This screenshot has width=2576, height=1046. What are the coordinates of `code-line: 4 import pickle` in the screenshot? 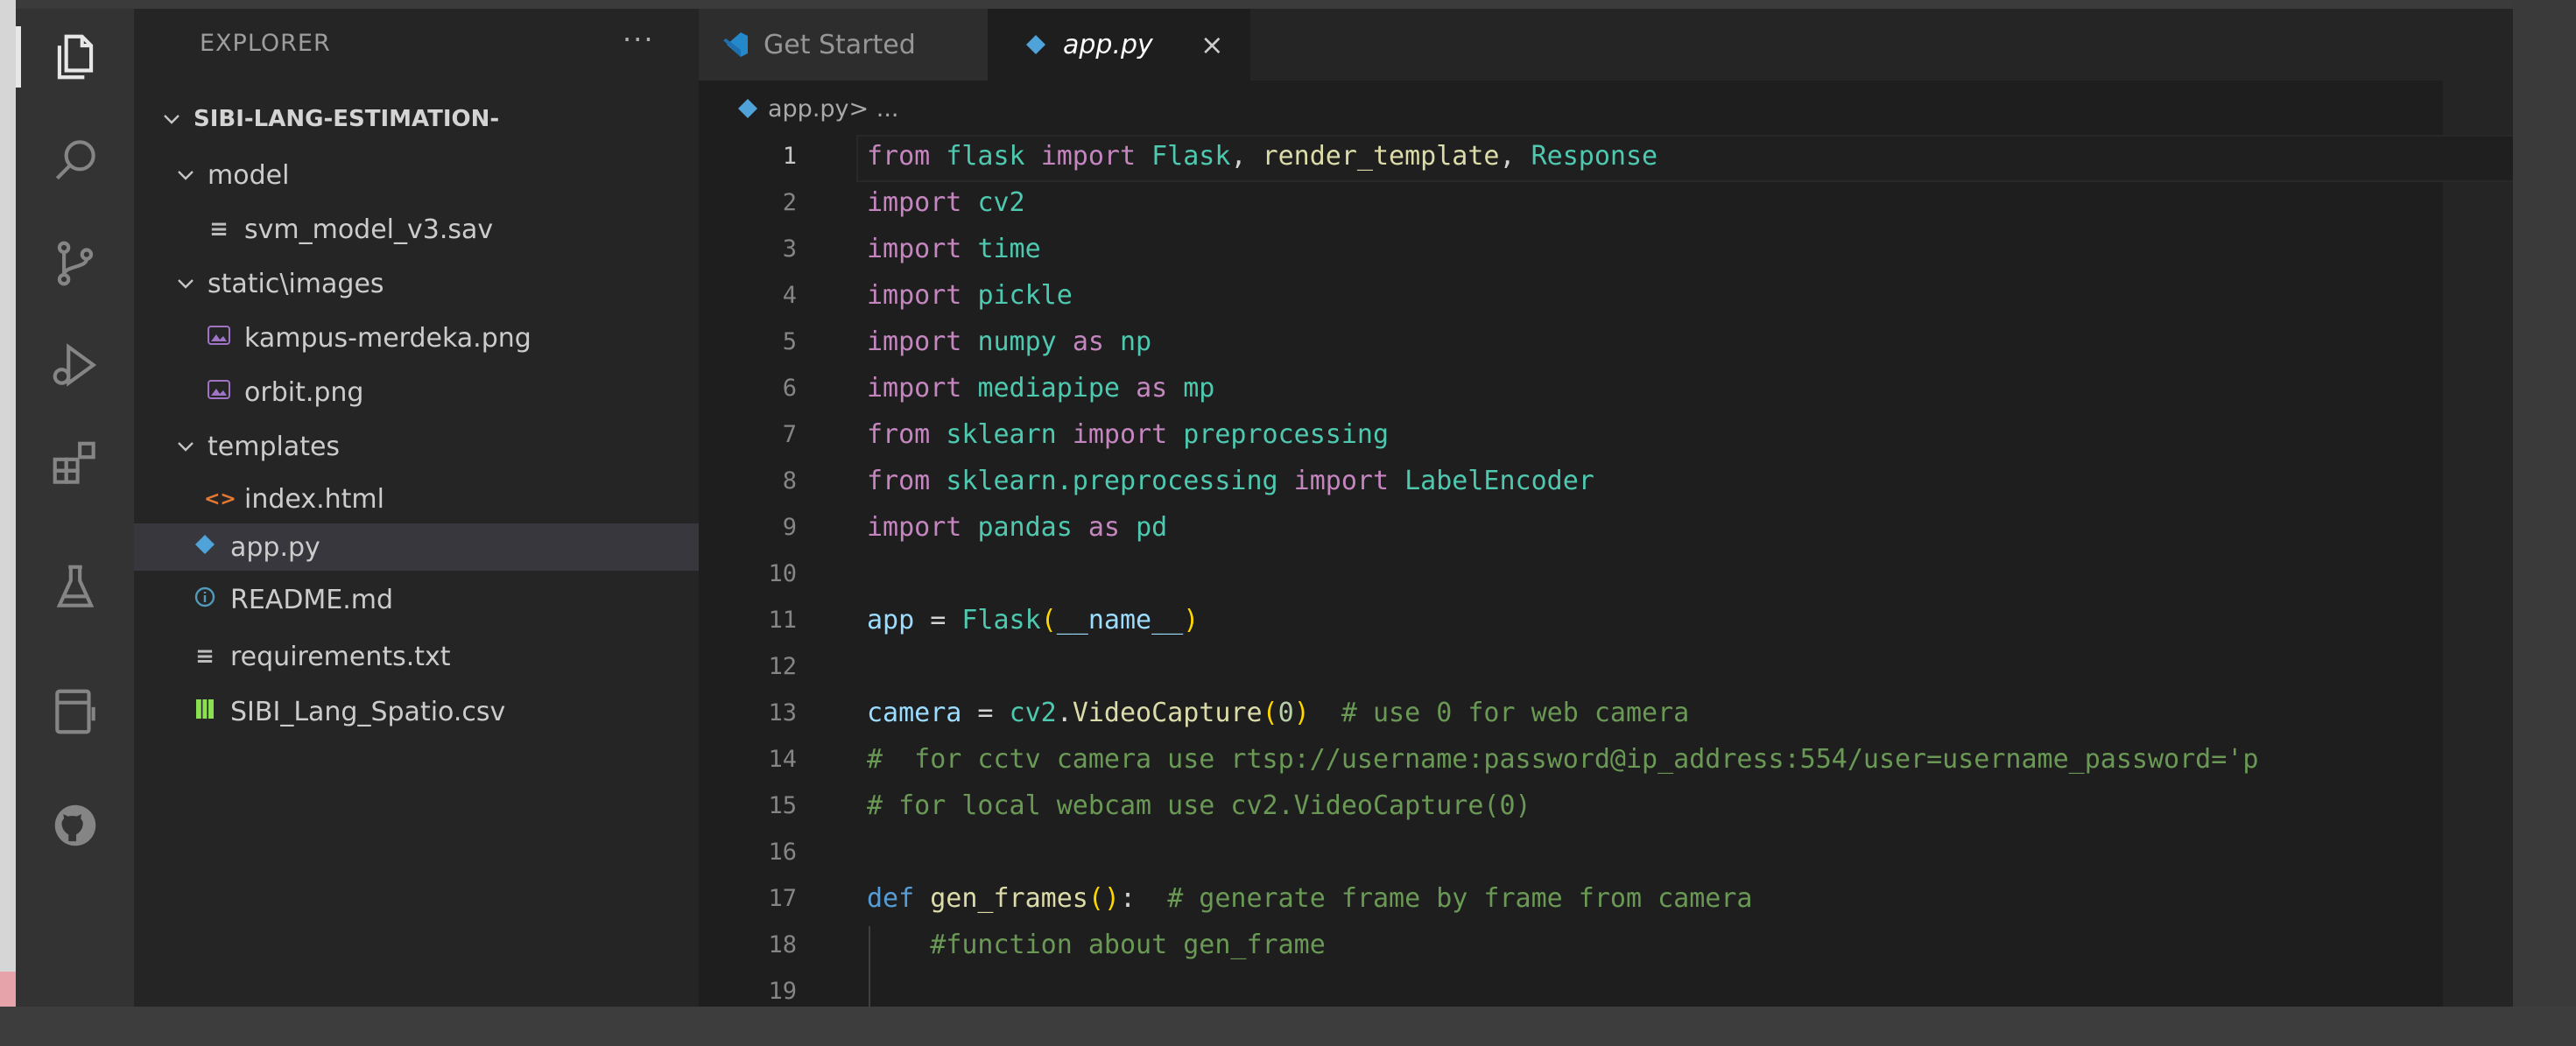 It's located at (1606, 296).